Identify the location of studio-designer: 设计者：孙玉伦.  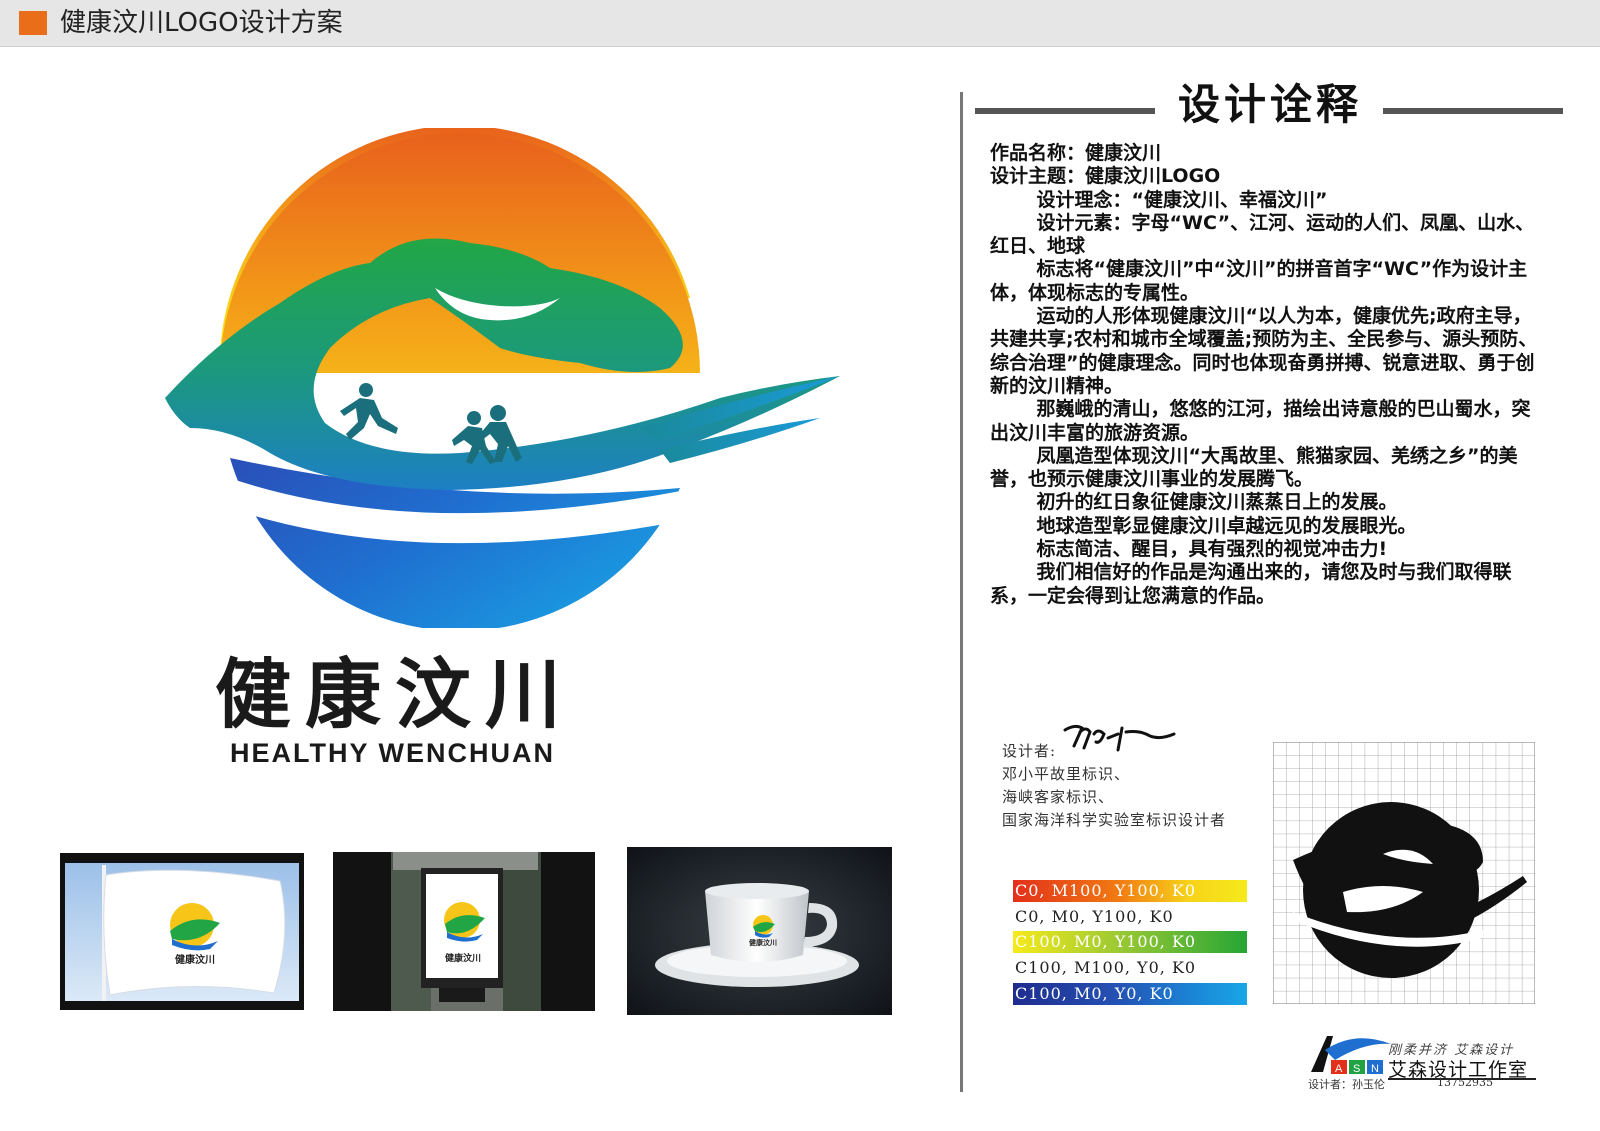
(1346, 1084).